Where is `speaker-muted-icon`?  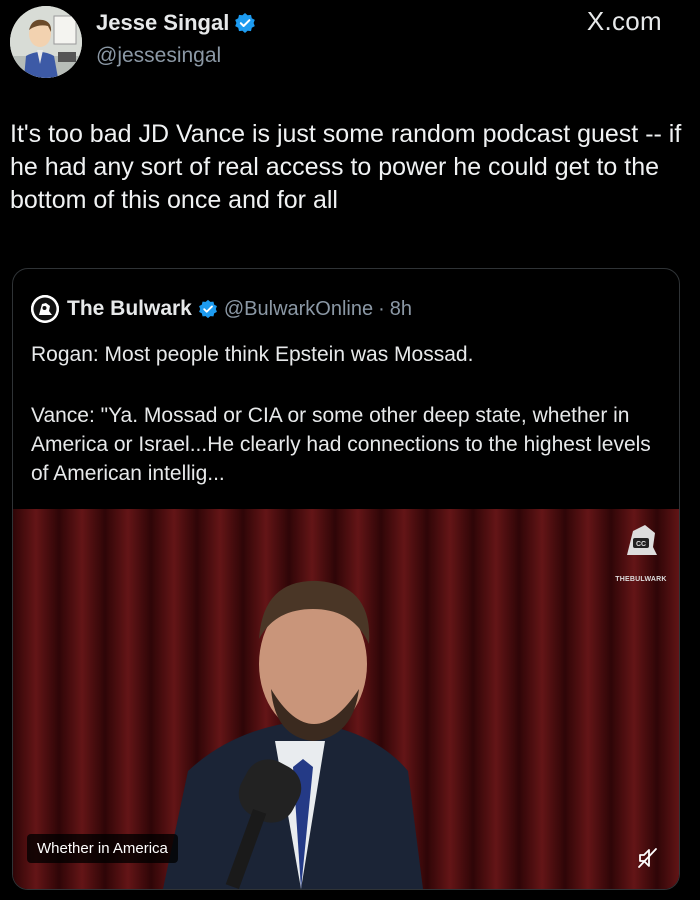 speaker-muted-icon is located at coordinates (647, 858).